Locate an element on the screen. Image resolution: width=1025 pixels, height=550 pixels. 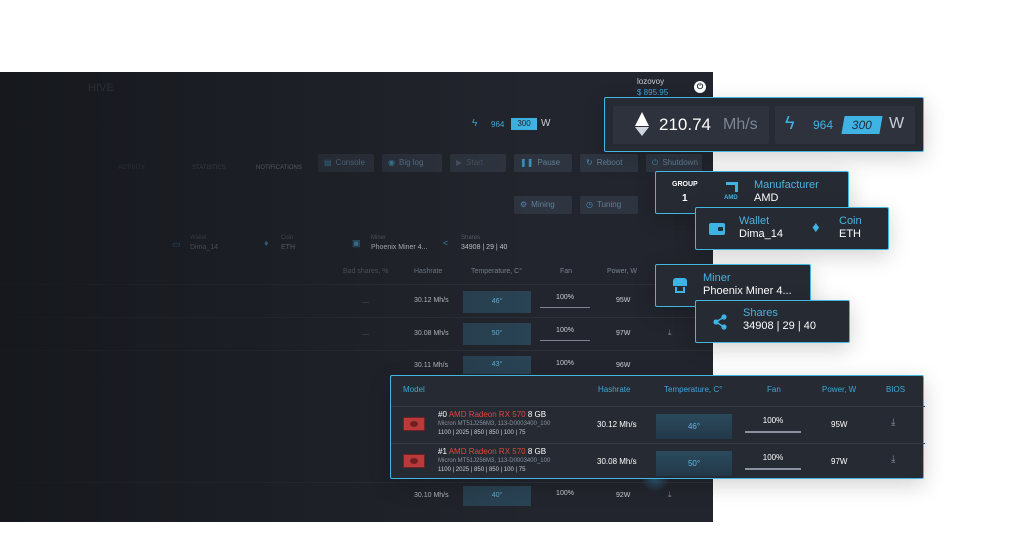
bg-col-fan: Fan is located at coordinates (566, 271).